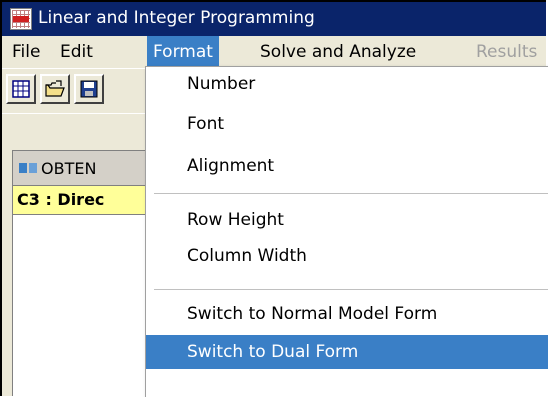  I want to click on window-title: Linear and Integer Programming, so click(176, 18).